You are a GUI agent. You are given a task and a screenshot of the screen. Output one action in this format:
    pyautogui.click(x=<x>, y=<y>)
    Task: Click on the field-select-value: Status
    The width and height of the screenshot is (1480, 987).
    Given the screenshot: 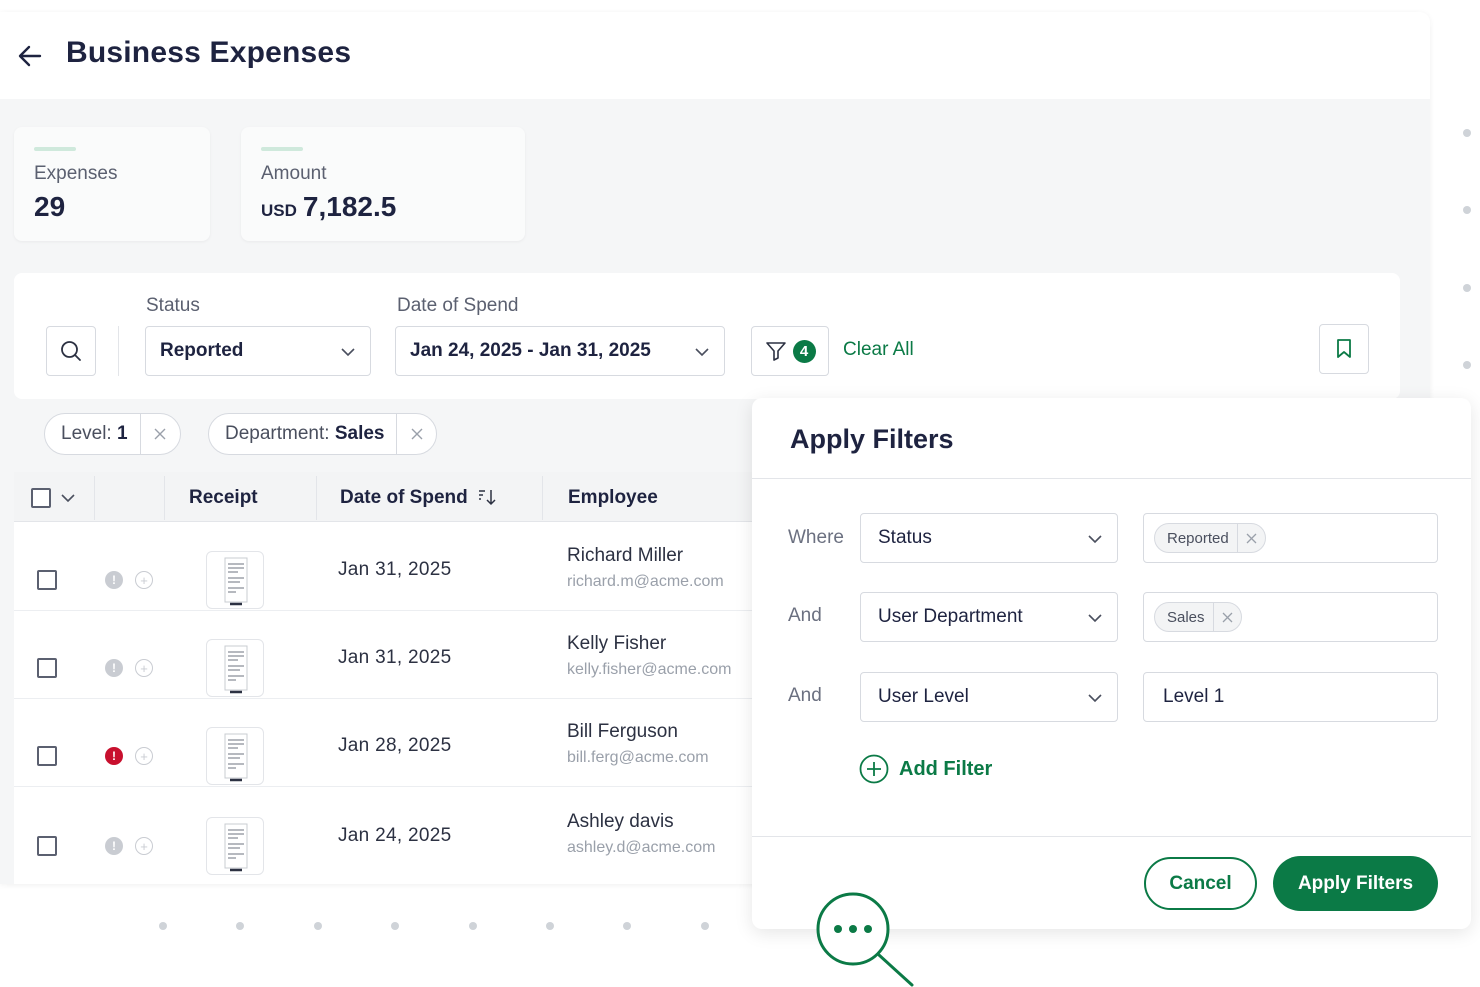 What is the action you would take?
    pyautogui.click(x=905, y=537)
    